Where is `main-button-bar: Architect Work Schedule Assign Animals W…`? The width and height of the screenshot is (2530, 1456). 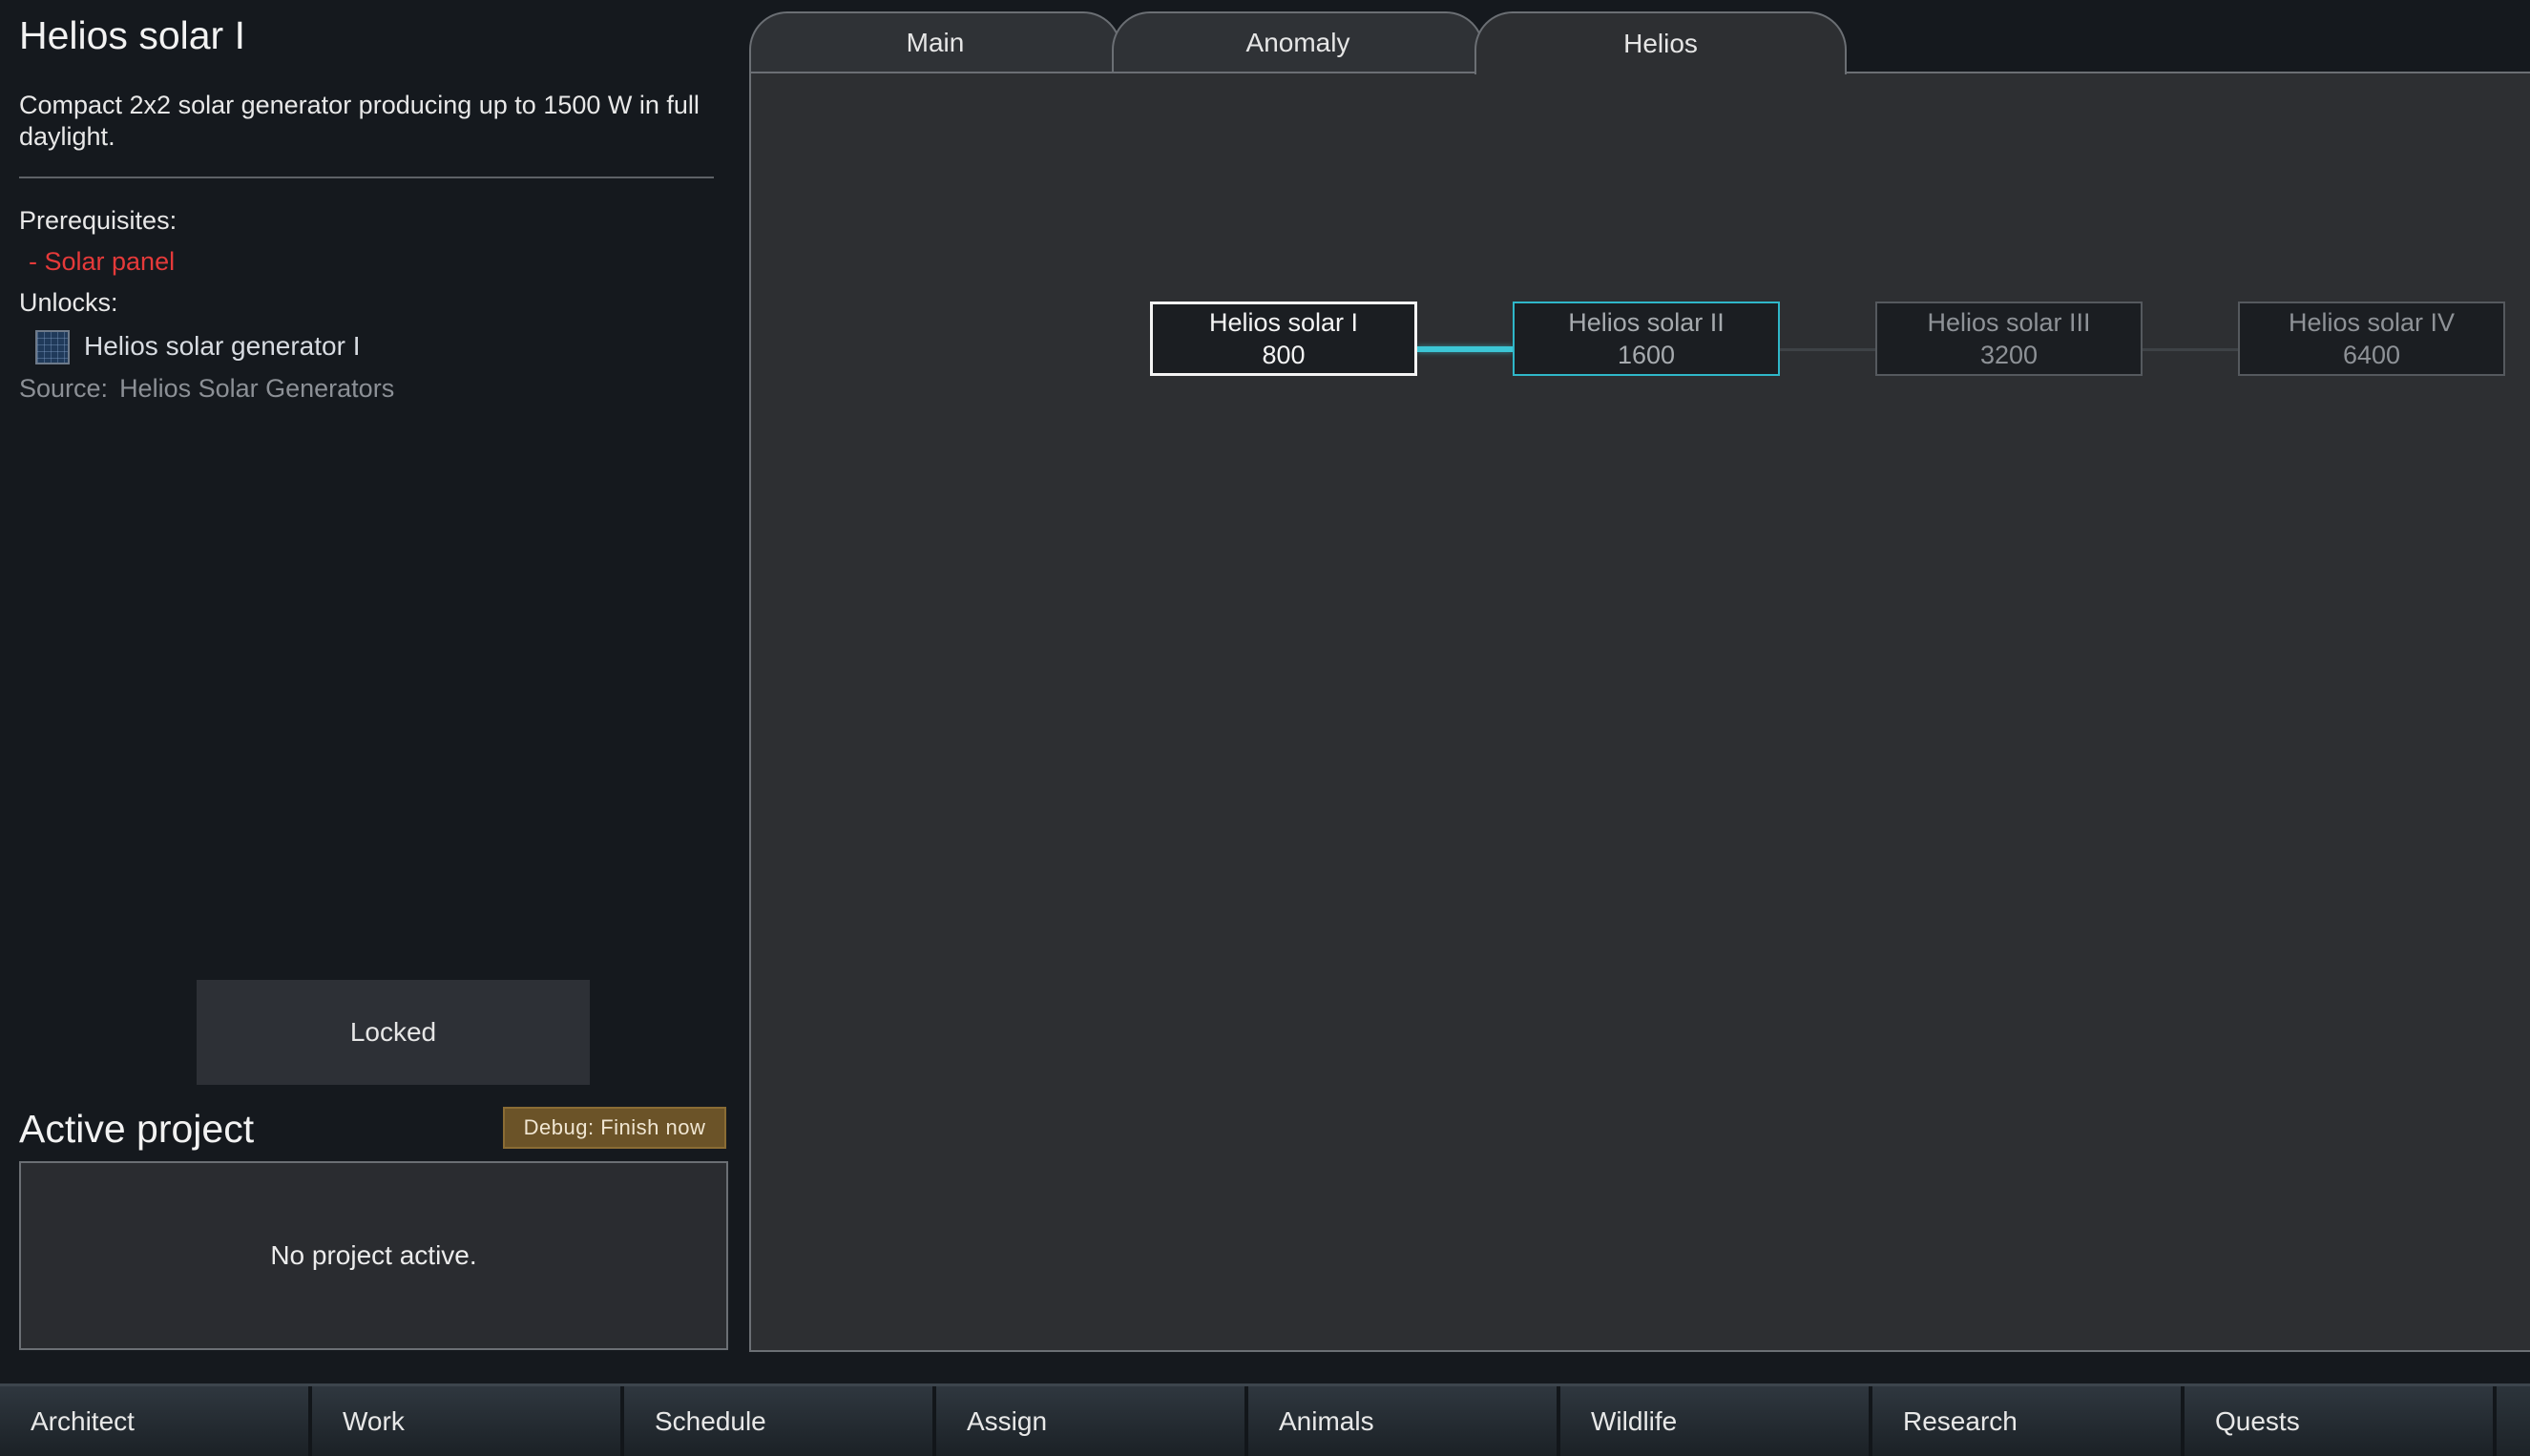
main-button-bar: Architect Work Schedule Assign Animals W… is located at coordinates (1265, 1420).